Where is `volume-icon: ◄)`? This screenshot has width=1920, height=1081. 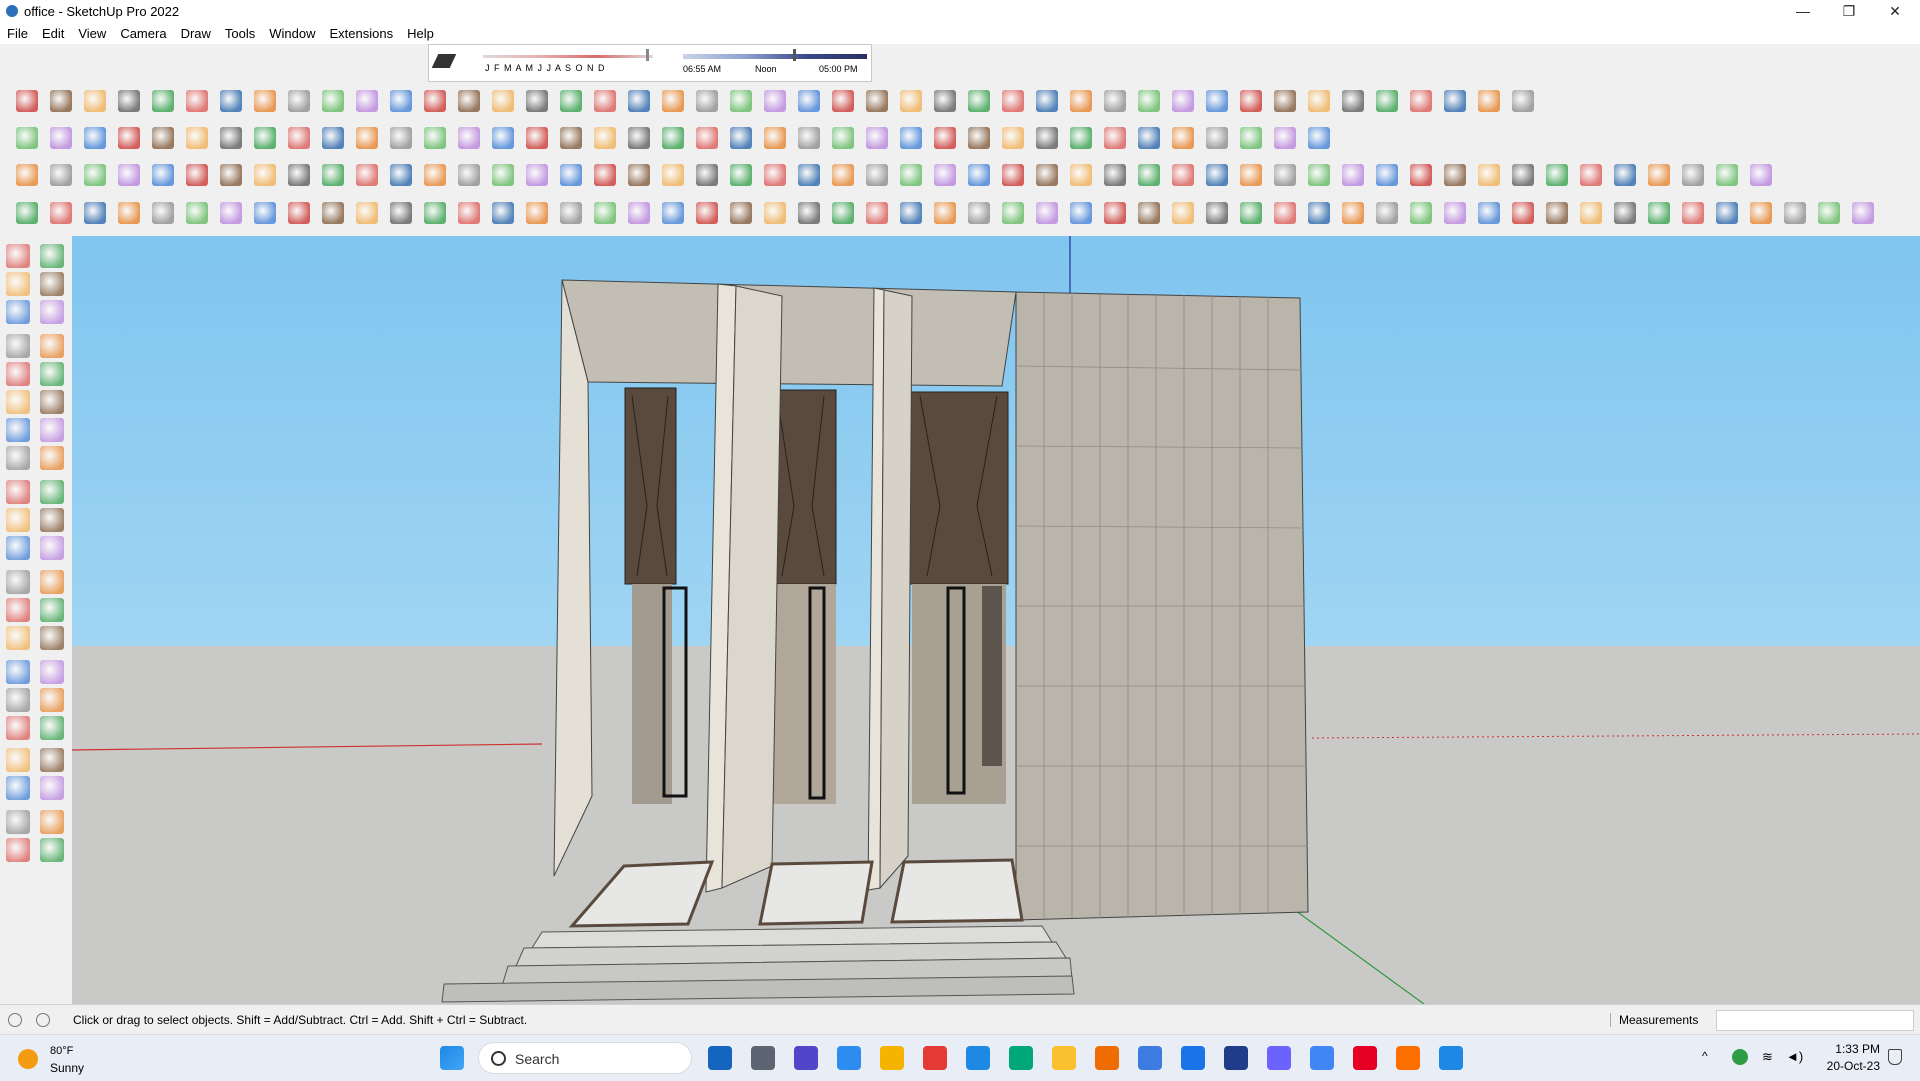
volume-icon: ◄) is located at coordinates (1794, 1056).